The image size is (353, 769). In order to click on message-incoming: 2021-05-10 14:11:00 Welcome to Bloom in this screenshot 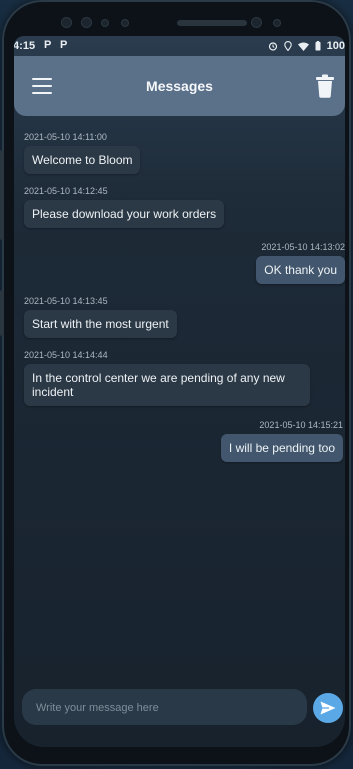, I will do `click(82, 153)`.